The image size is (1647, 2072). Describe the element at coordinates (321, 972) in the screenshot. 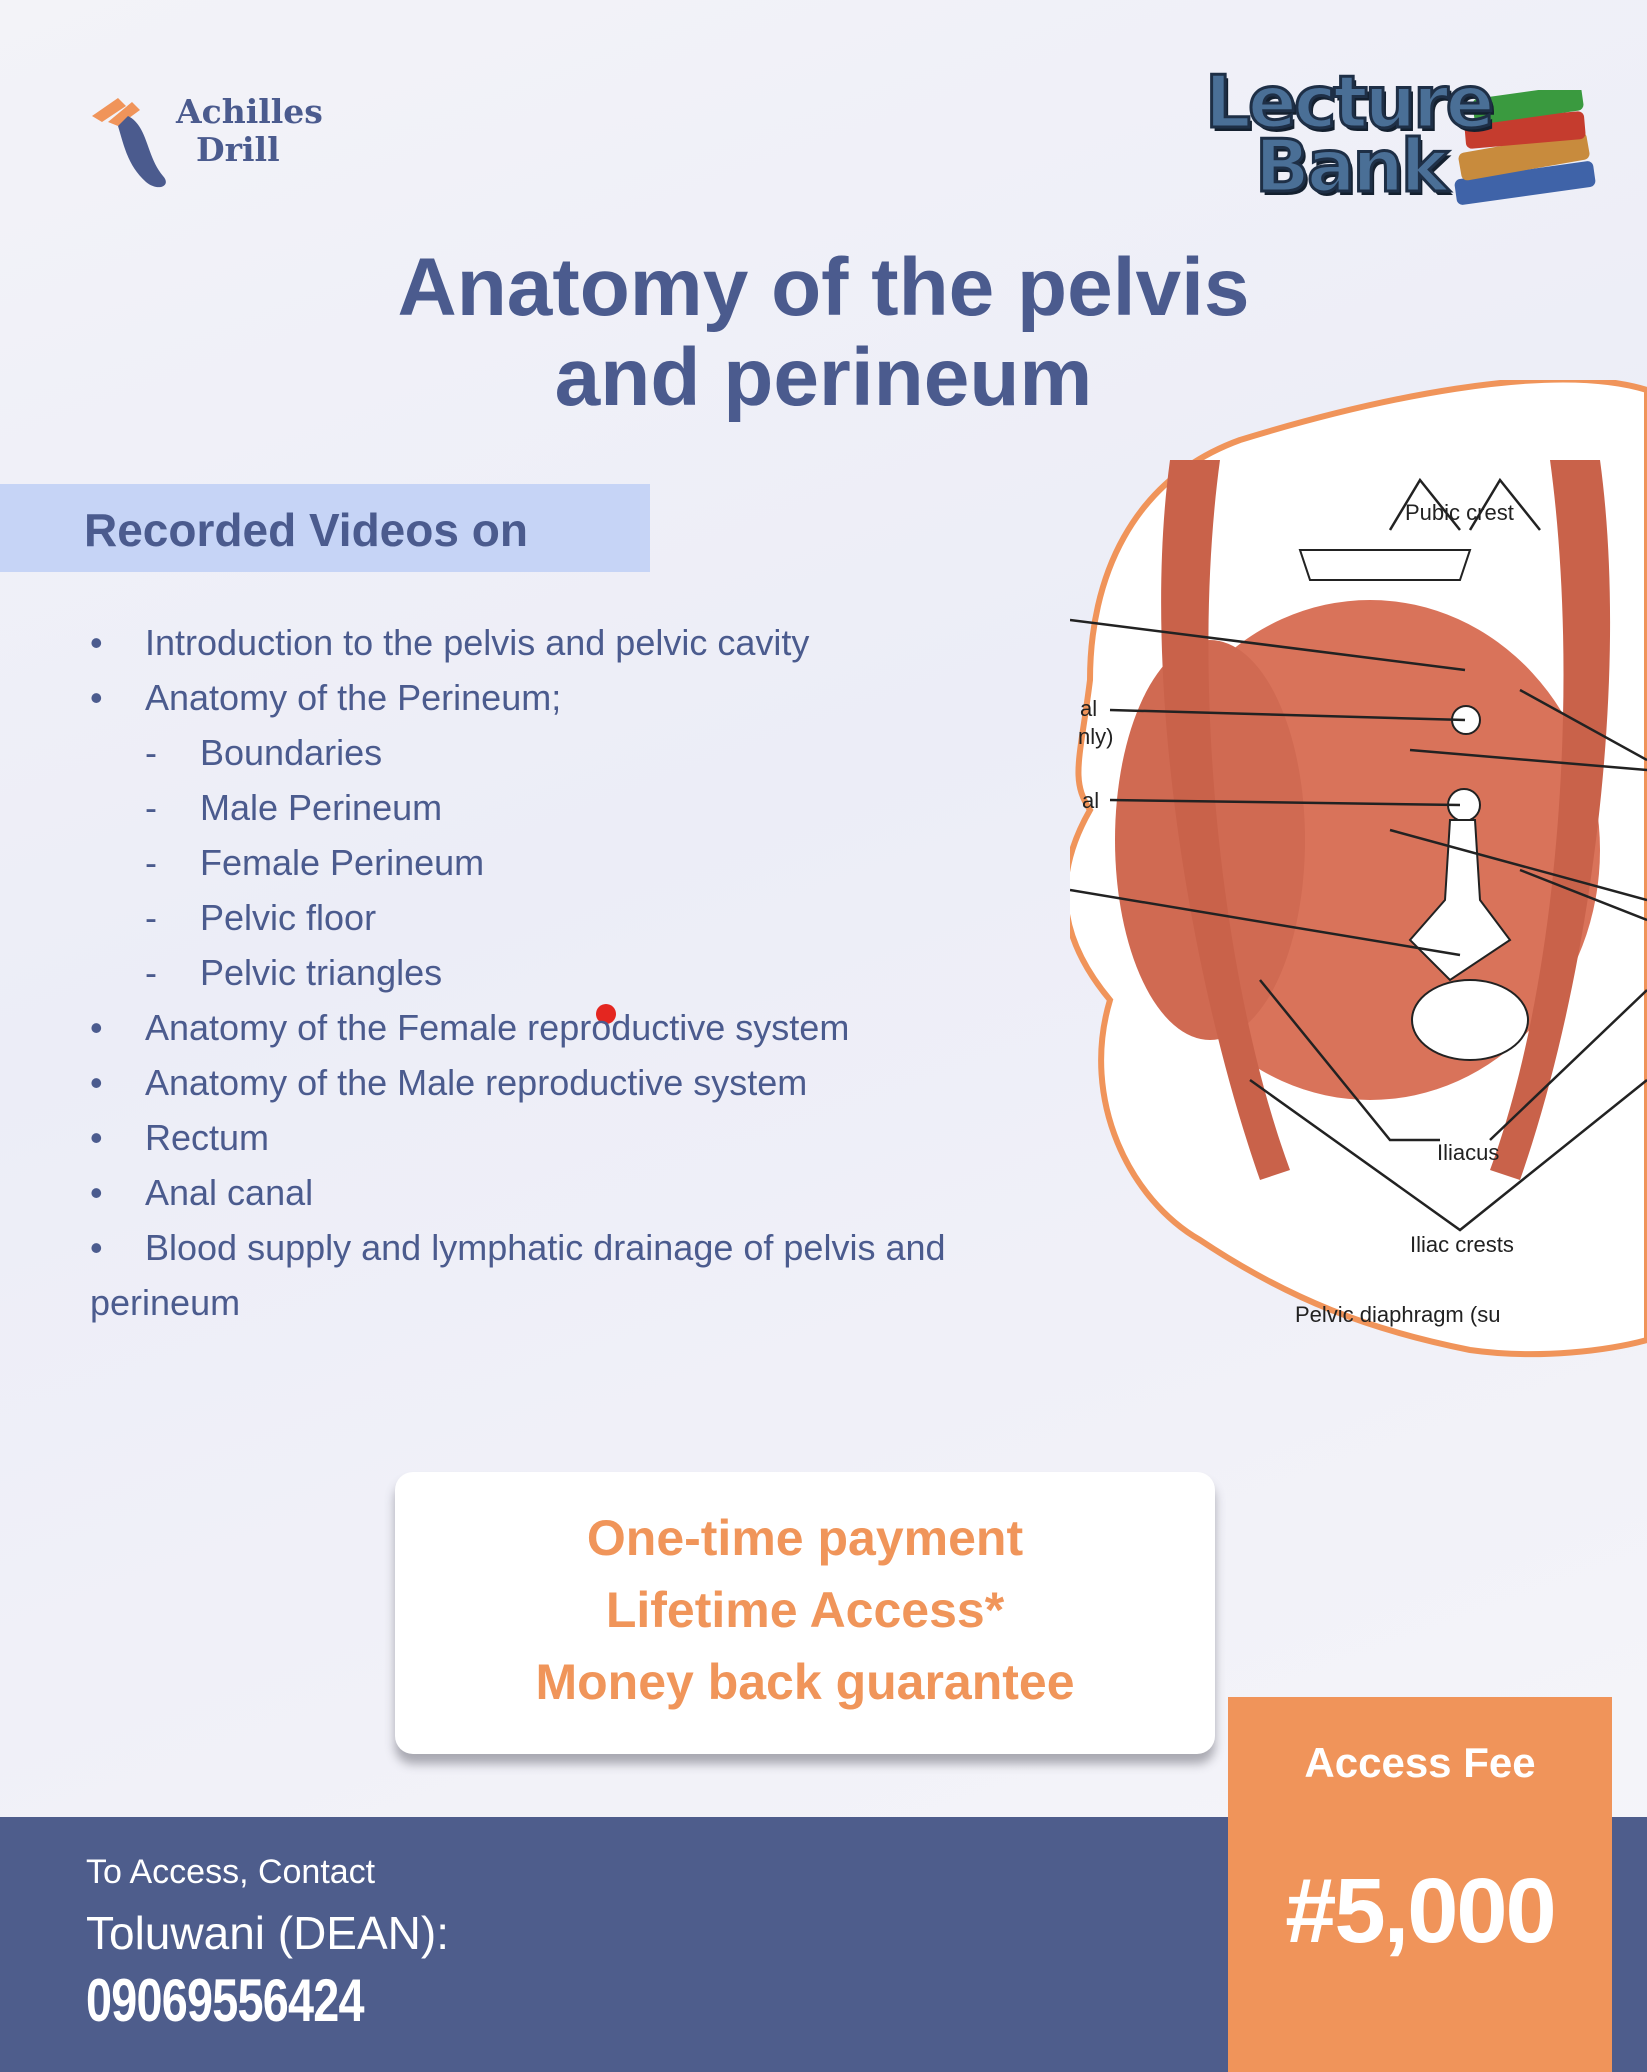

I see `topic-label: Pelvic triangles` at that location.